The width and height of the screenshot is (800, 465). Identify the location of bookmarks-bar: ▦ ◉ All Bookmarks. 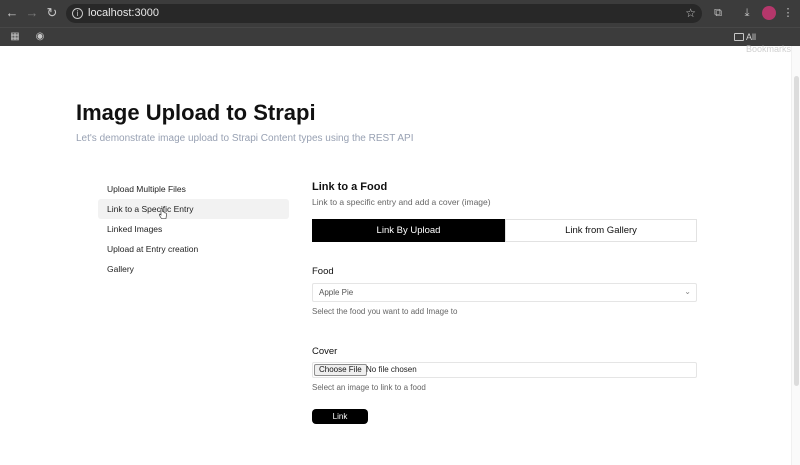
(400, 40).